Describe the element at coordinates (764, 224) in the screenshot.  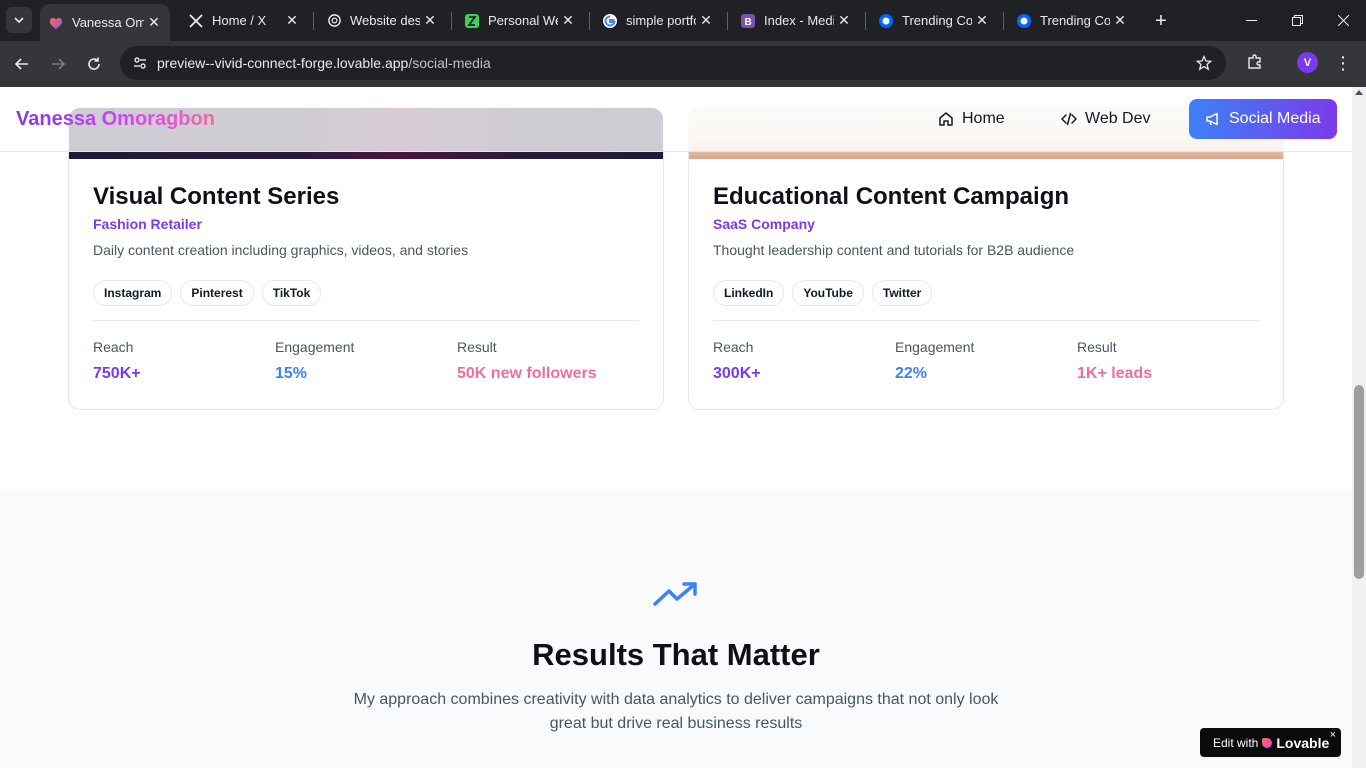
I see `project-client: SaaS Company` at that location.